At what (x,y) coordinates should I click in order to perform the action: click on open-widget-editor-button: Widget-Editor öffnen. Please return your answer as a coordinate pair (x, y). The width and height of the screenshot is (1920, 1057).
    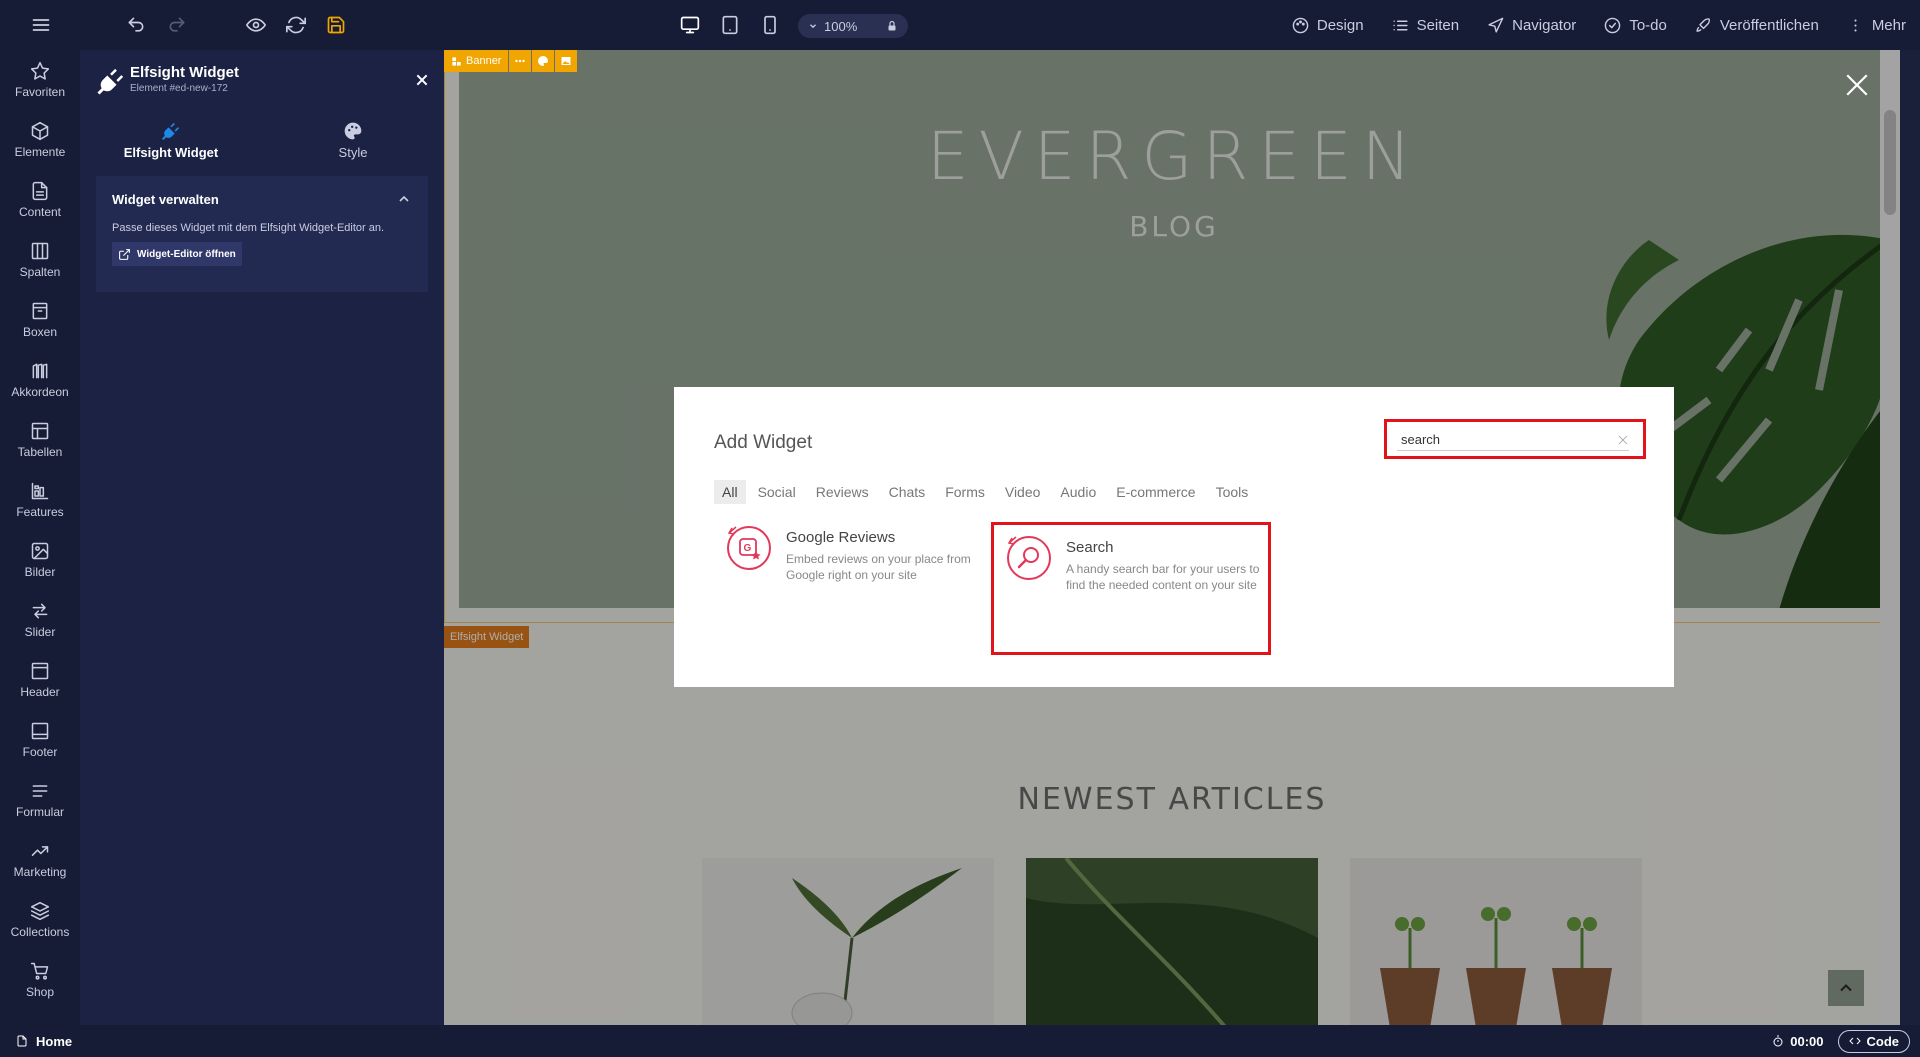
    Looking at the image, I should click on (177, 254).